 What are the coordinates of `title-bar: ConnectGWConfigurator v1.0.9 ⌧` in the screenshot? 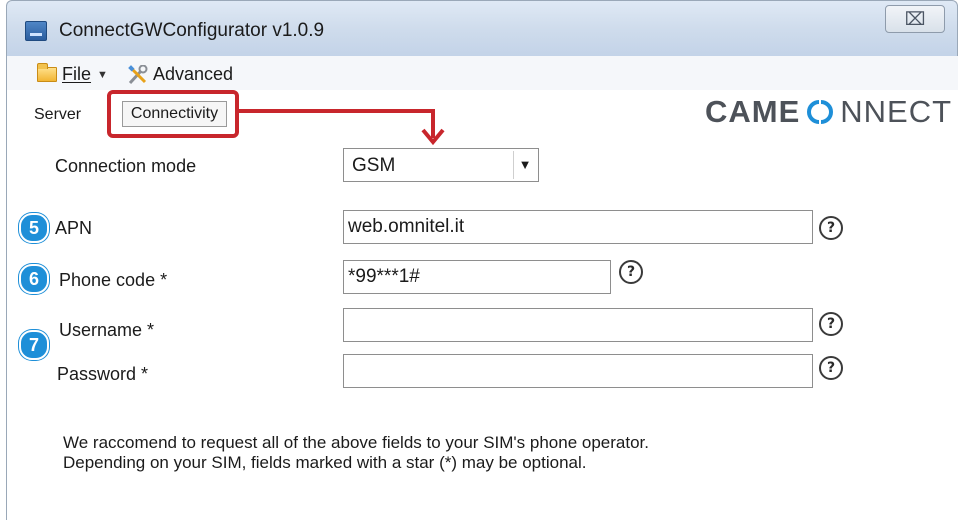 It's located at (482, 28).